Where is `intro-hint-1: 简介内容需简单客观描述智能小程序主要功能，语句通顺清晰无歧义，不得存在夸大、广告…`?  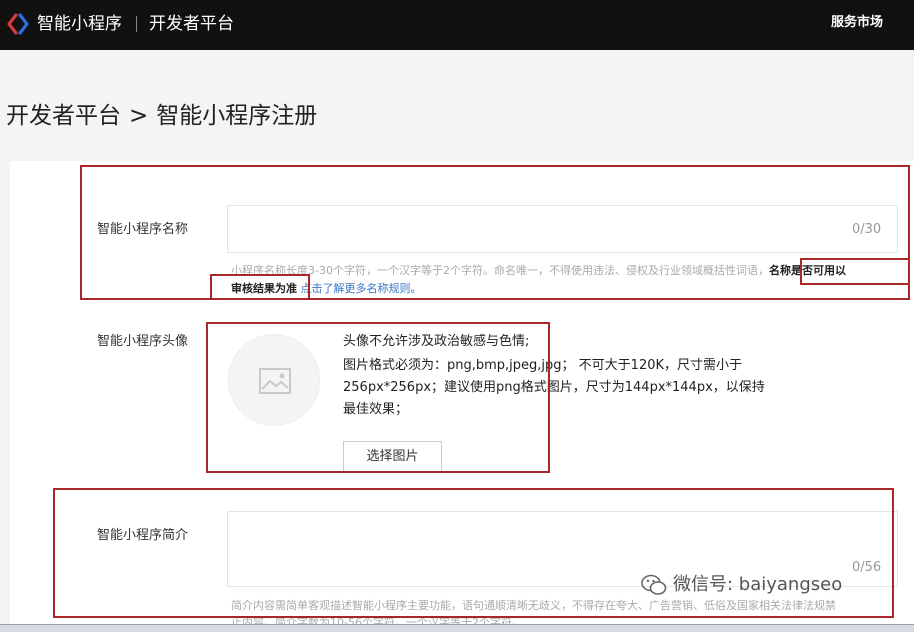 intro-hint-1: 简介内容需简单客观描述智能小程序主要功能，语句通顺清晰无歧义，不得存在夸大、广告… is located at coordinates (533, 605).